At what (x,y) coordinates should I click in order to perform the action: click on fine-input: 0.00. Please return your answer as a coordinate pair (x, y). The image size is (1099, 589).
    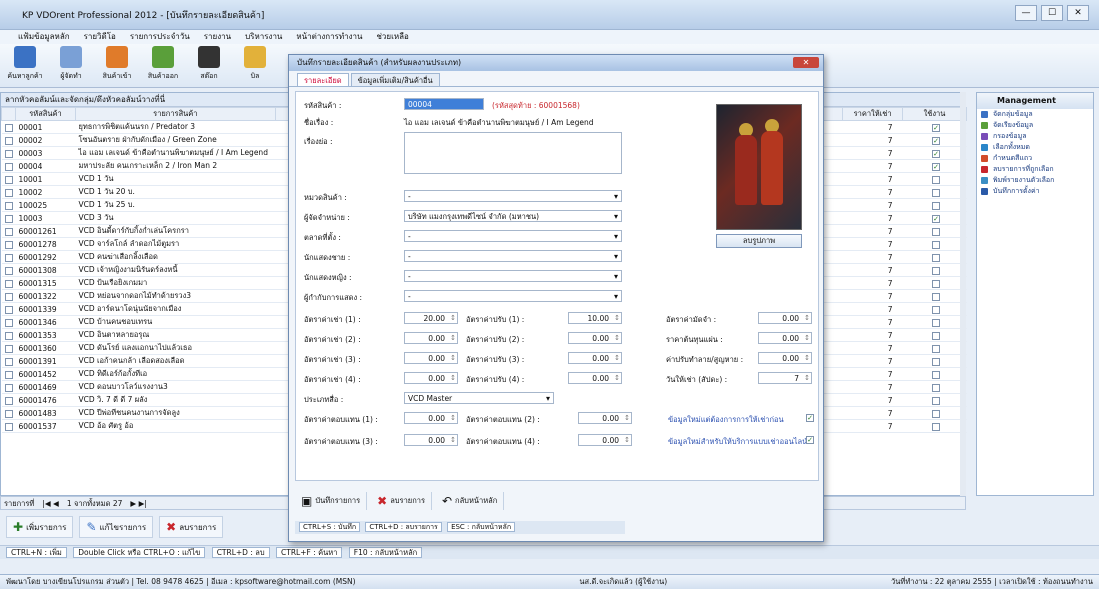
    Looking at the image, I should click on (595, 358).